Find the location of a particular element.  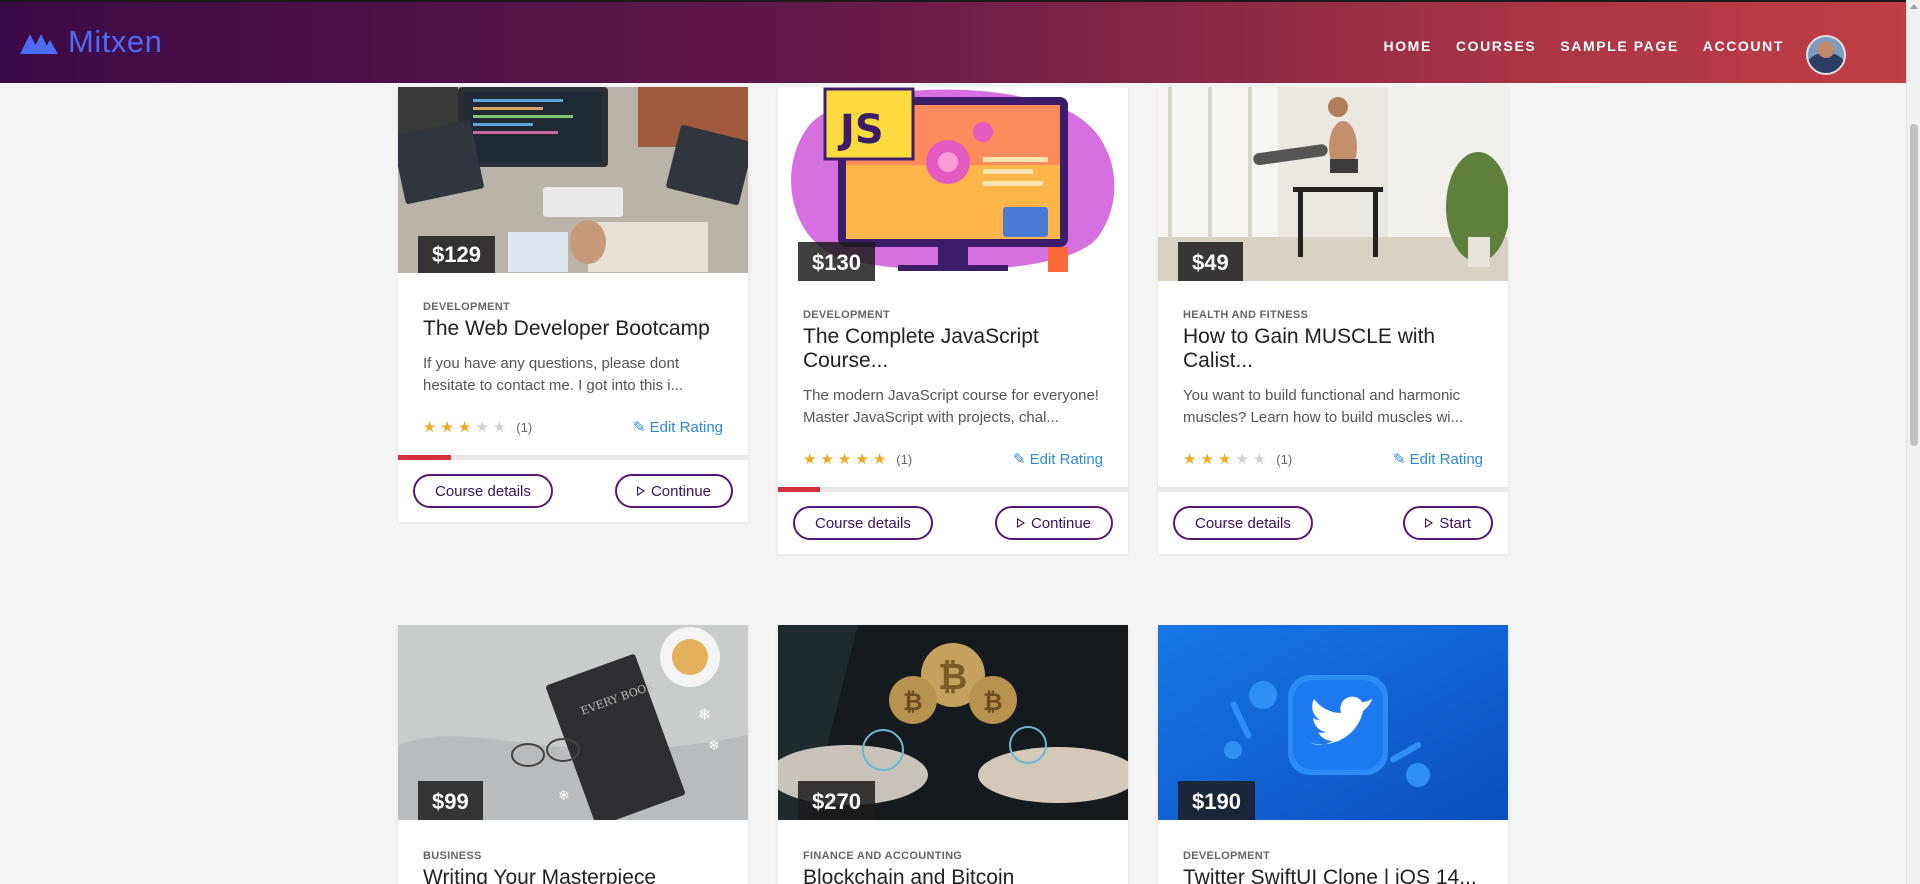

site-header: Mitxen HOME COURSES SAMPLE PAGE ACCOUNT is located at coordinates (953, 41).